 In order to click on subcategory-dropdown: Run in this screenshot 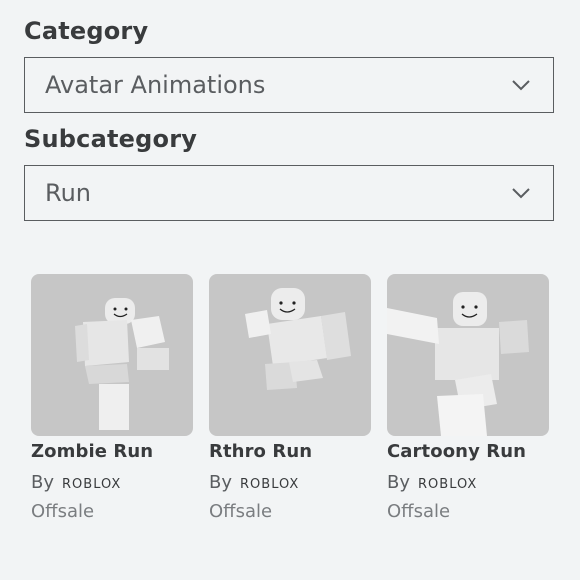, I will do `click(289, 193)`.